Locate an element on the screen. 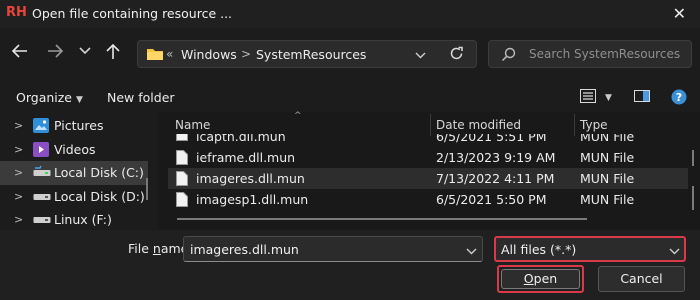 The height and width of the screenshot is (300, 700). sidebar-item-linux-f: > Linux (F:) is located at coordinates (74, 220).